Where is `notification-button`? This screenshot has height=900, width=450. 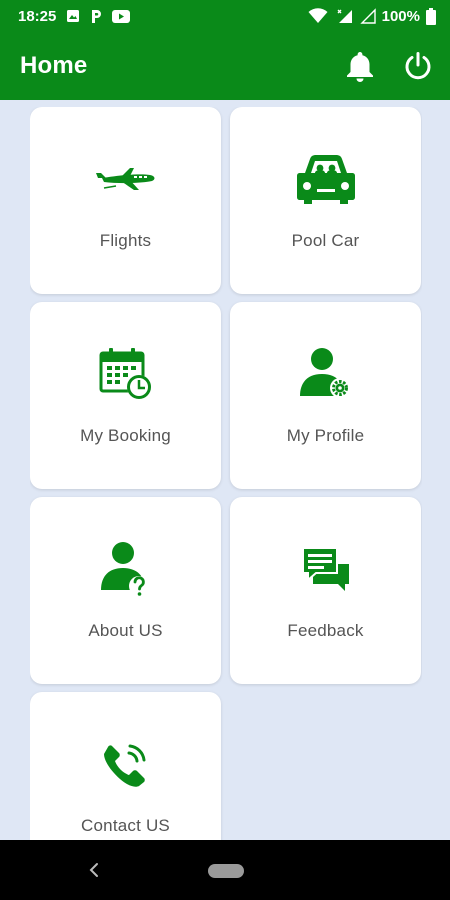
notification-button is located at coordinates (360, 66).